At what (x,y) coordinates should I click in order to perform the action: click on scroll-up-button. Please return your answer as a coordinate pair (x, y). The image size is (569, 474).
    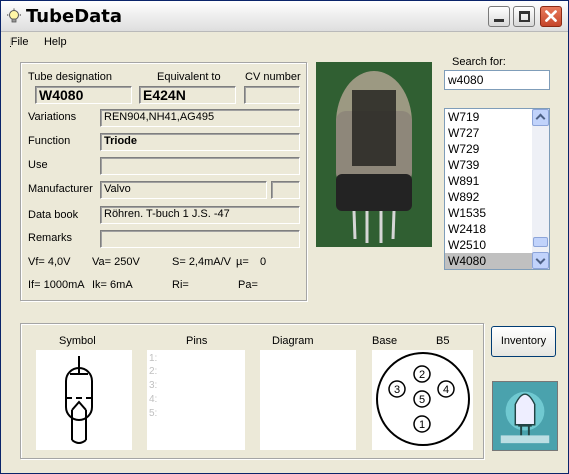
    Looking at the image, I should click on (540, 117).